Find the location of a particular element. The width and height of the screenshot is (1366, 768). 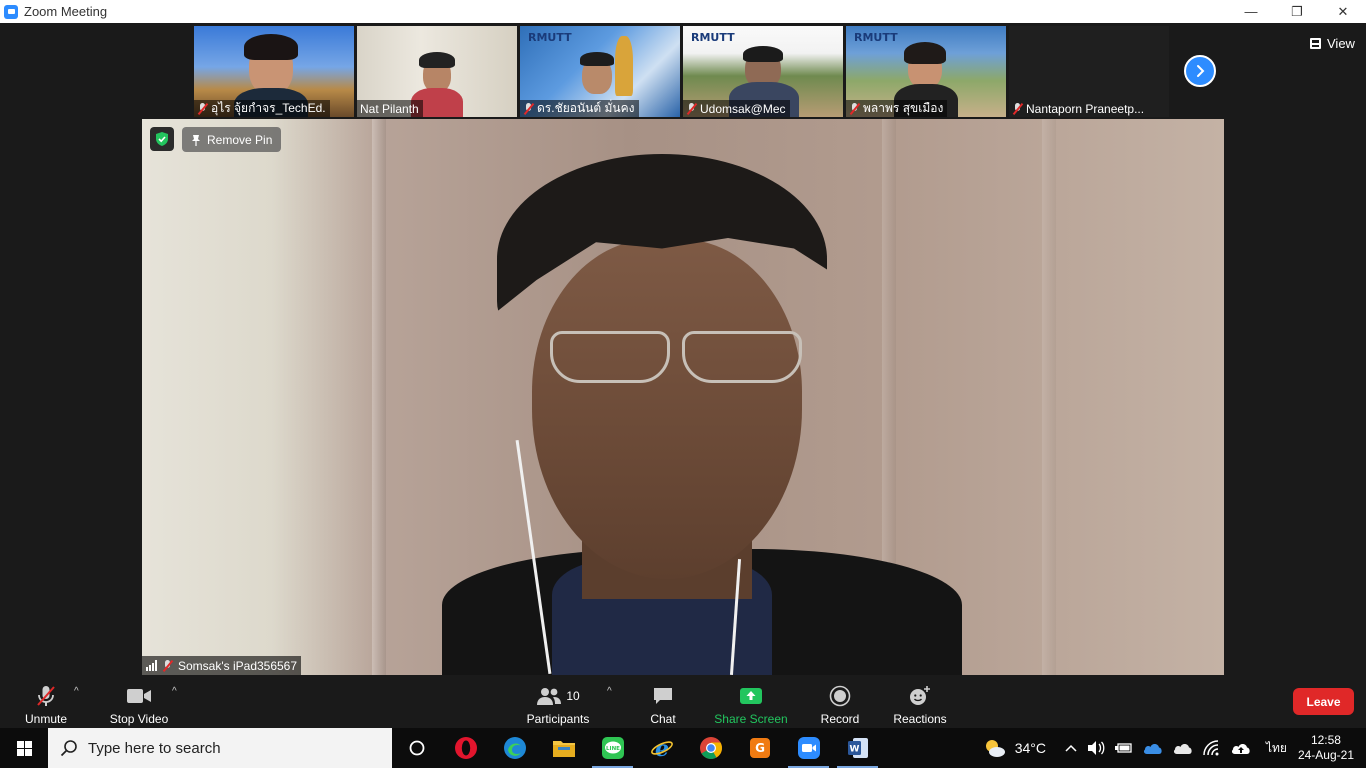

search-icon is located at coordinates (68, 748).